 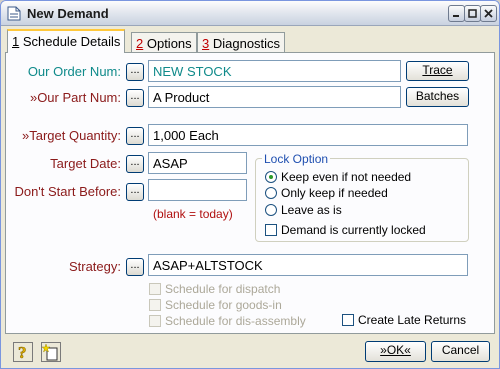 I want to click on title-bar: New Demand, so click(x=250, y=13).